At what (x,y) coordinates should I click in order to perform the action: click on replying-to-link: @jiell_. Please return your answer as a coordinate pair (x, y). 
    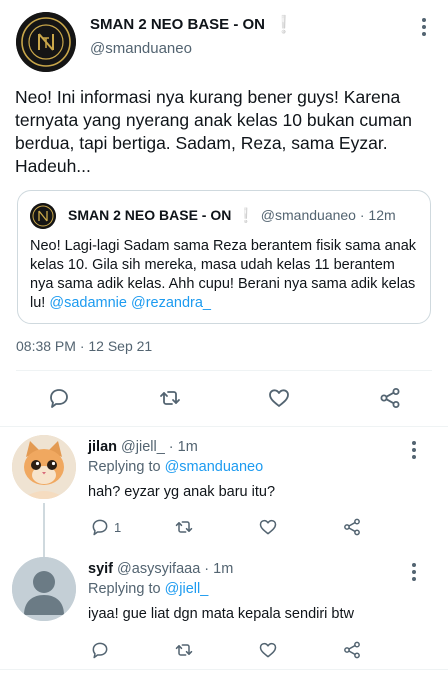
    Looking at the image, I should click on (187, 589).